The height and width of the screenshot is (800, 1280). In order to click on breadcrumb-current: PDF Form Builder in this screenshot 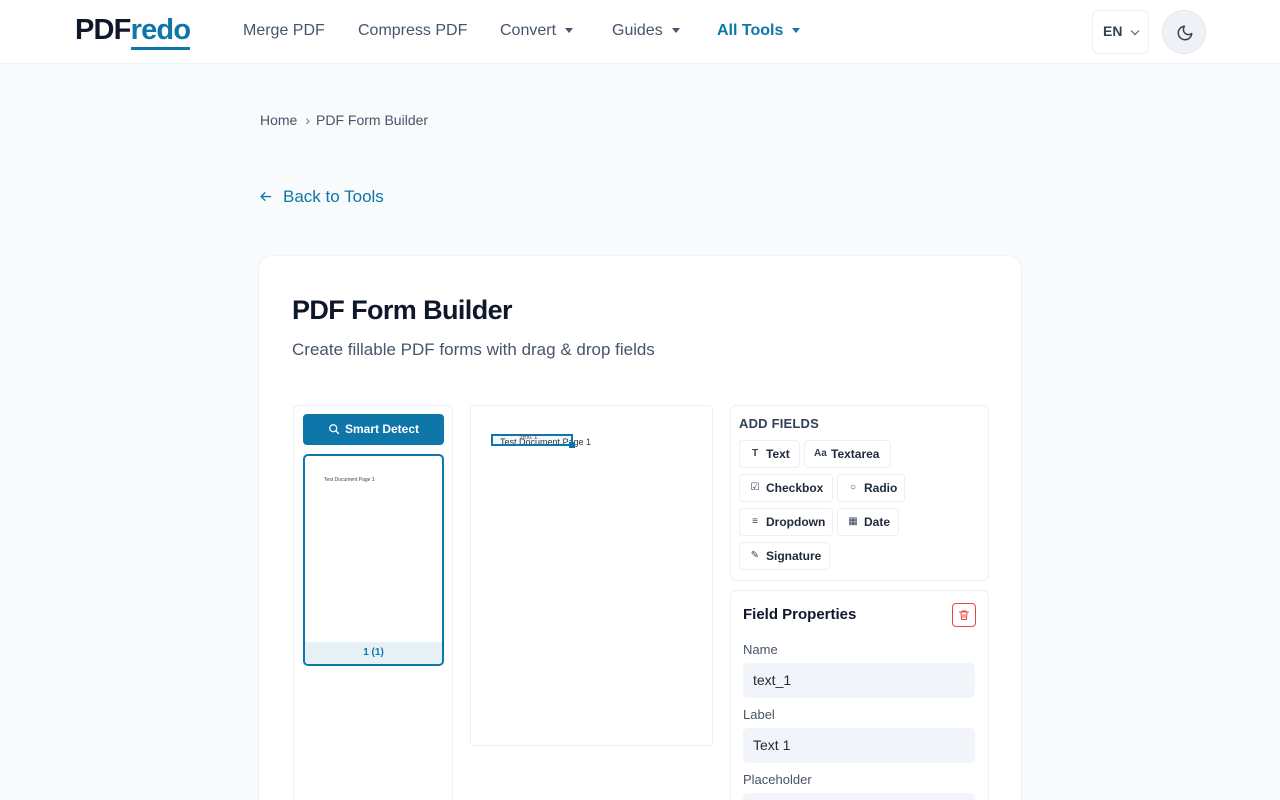, I will do `click(372, 120)`.